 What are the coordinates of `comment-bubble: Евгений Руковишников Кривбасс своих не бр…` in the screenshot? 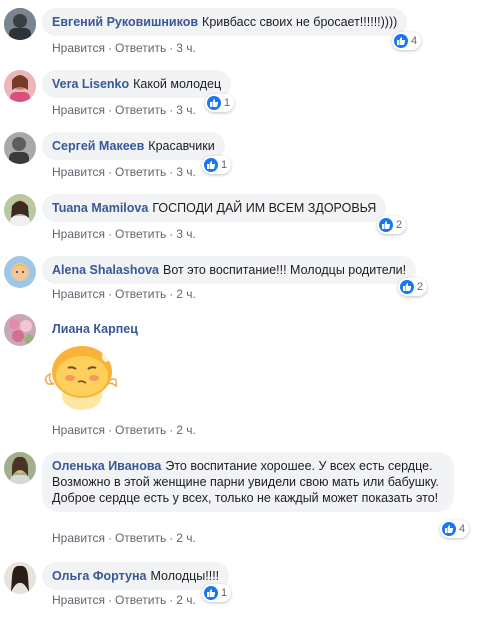 It's located at (225, 22).